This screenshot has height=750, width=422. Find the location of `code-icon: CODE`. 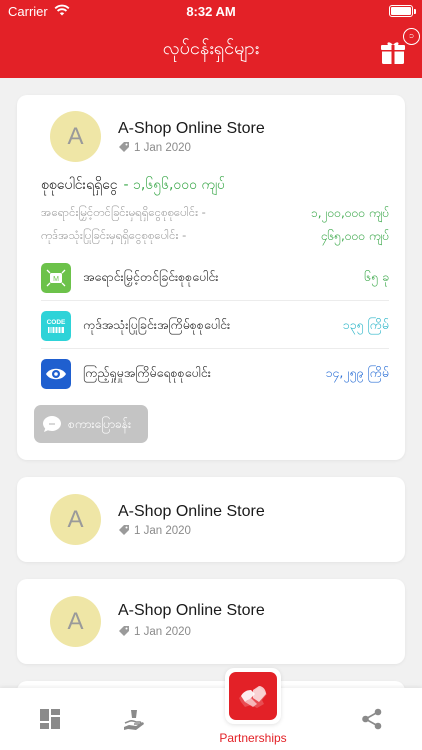

code-icon: CODE is located at coordinates (56, 326).